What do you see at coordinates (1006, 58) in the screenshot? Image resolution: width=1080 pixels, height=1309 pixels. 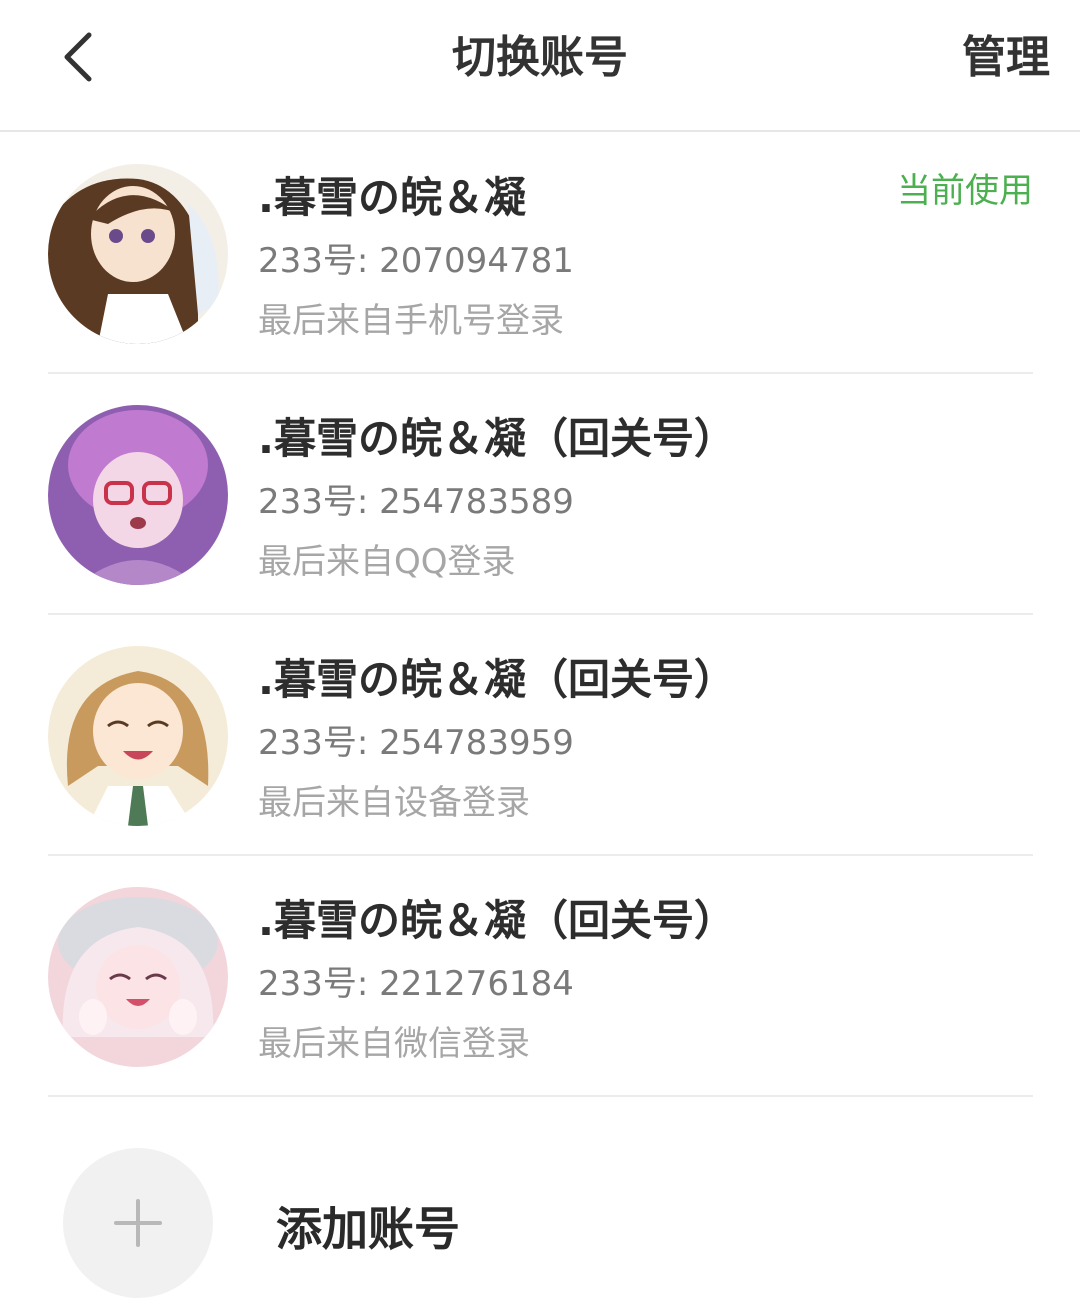 I see `manage-button: 管理` at bounding box center [1006, 58].